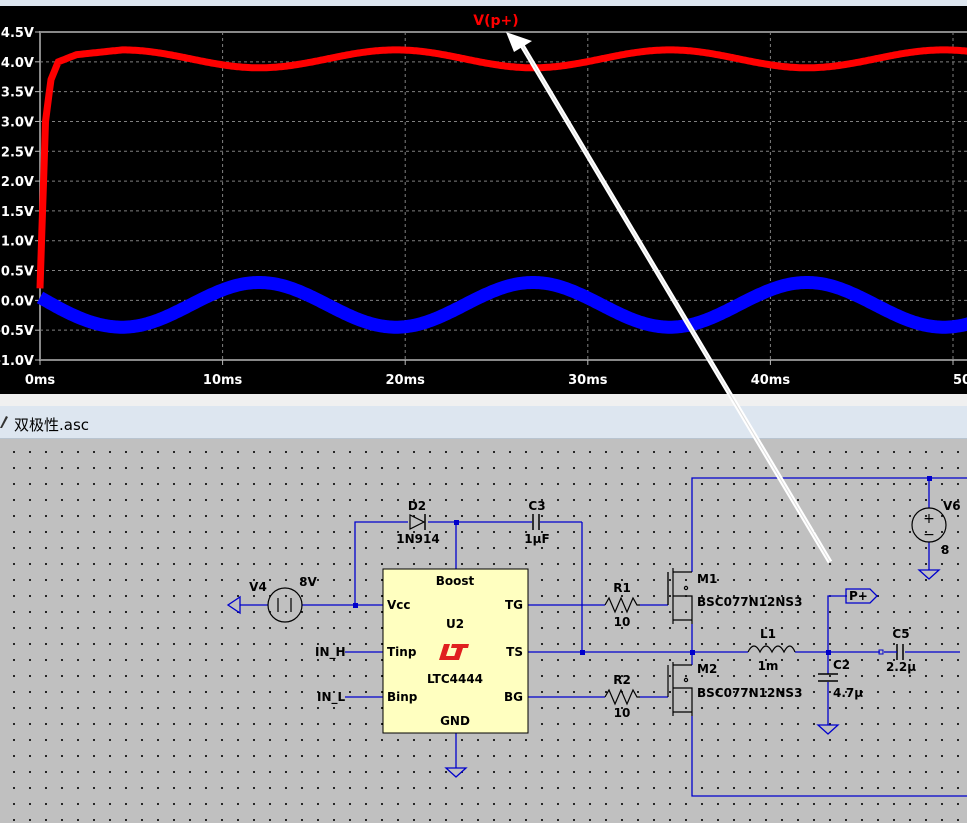  Describe the element at coordinates (536, 506) in the screenshot. I see `c3-name: C3` at that location.